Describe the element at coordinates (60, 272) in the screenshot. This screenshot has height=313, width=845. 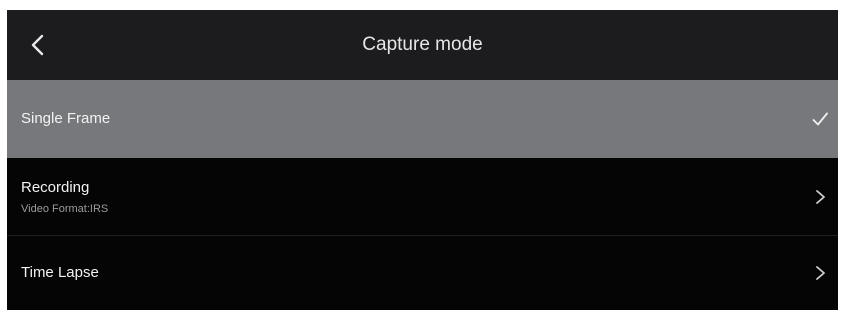
I see `mode-label: Time Lapse` at that location.